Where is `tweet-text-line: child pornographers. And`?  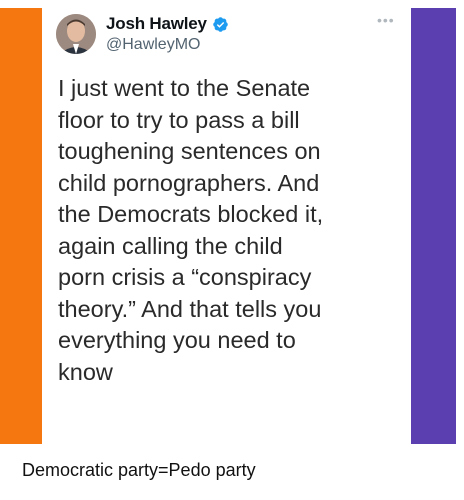 tweet-text-line: child pornographers. And is located at coordinates (189, 182).